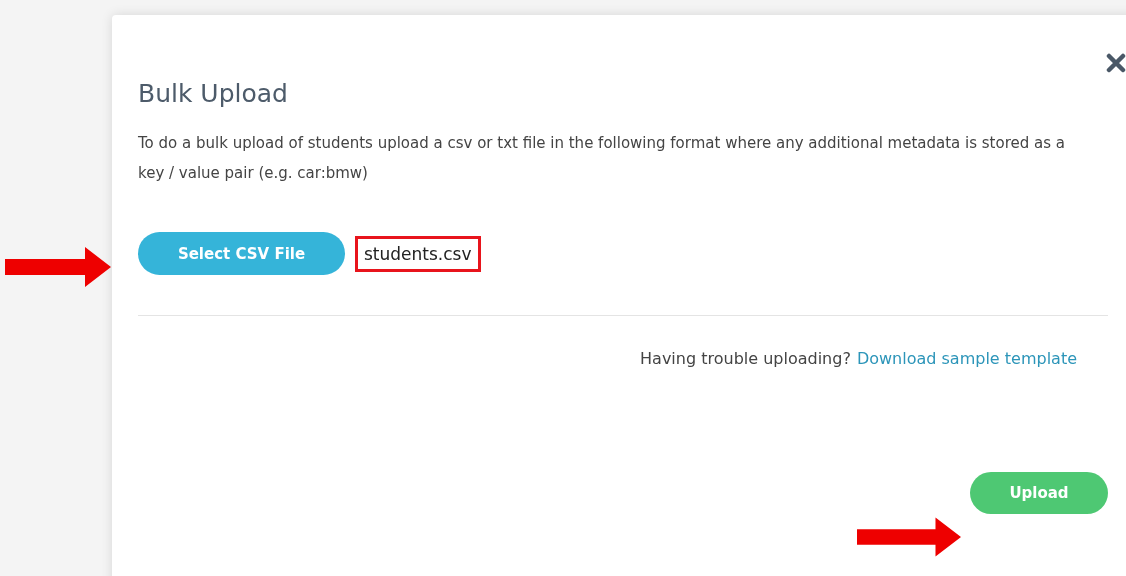  Describe the element at coordinates (602, 158) in the screenshot. I see `description-text: To do a bulk upload of students upload a csv or txt file in the following format where any additional metadata is stored as a key / value pair (e.g. car:bmw)` at that location.